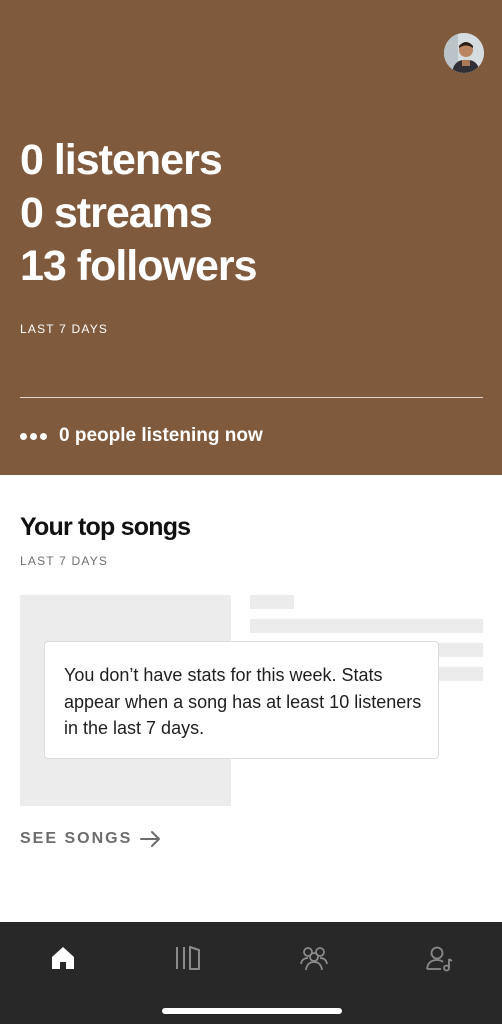 The image size is (502, 1024). What do you see at coordinates (33, 436) in the screenshot?
I see `live-dots-icon` at bounding box center [33, 436].